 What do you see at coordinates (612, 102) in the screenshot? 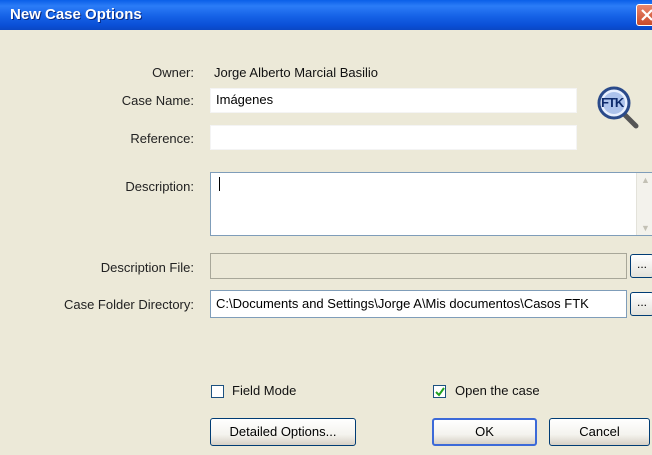
I see `logo-text: FTK` at bounding box center [612, 102].